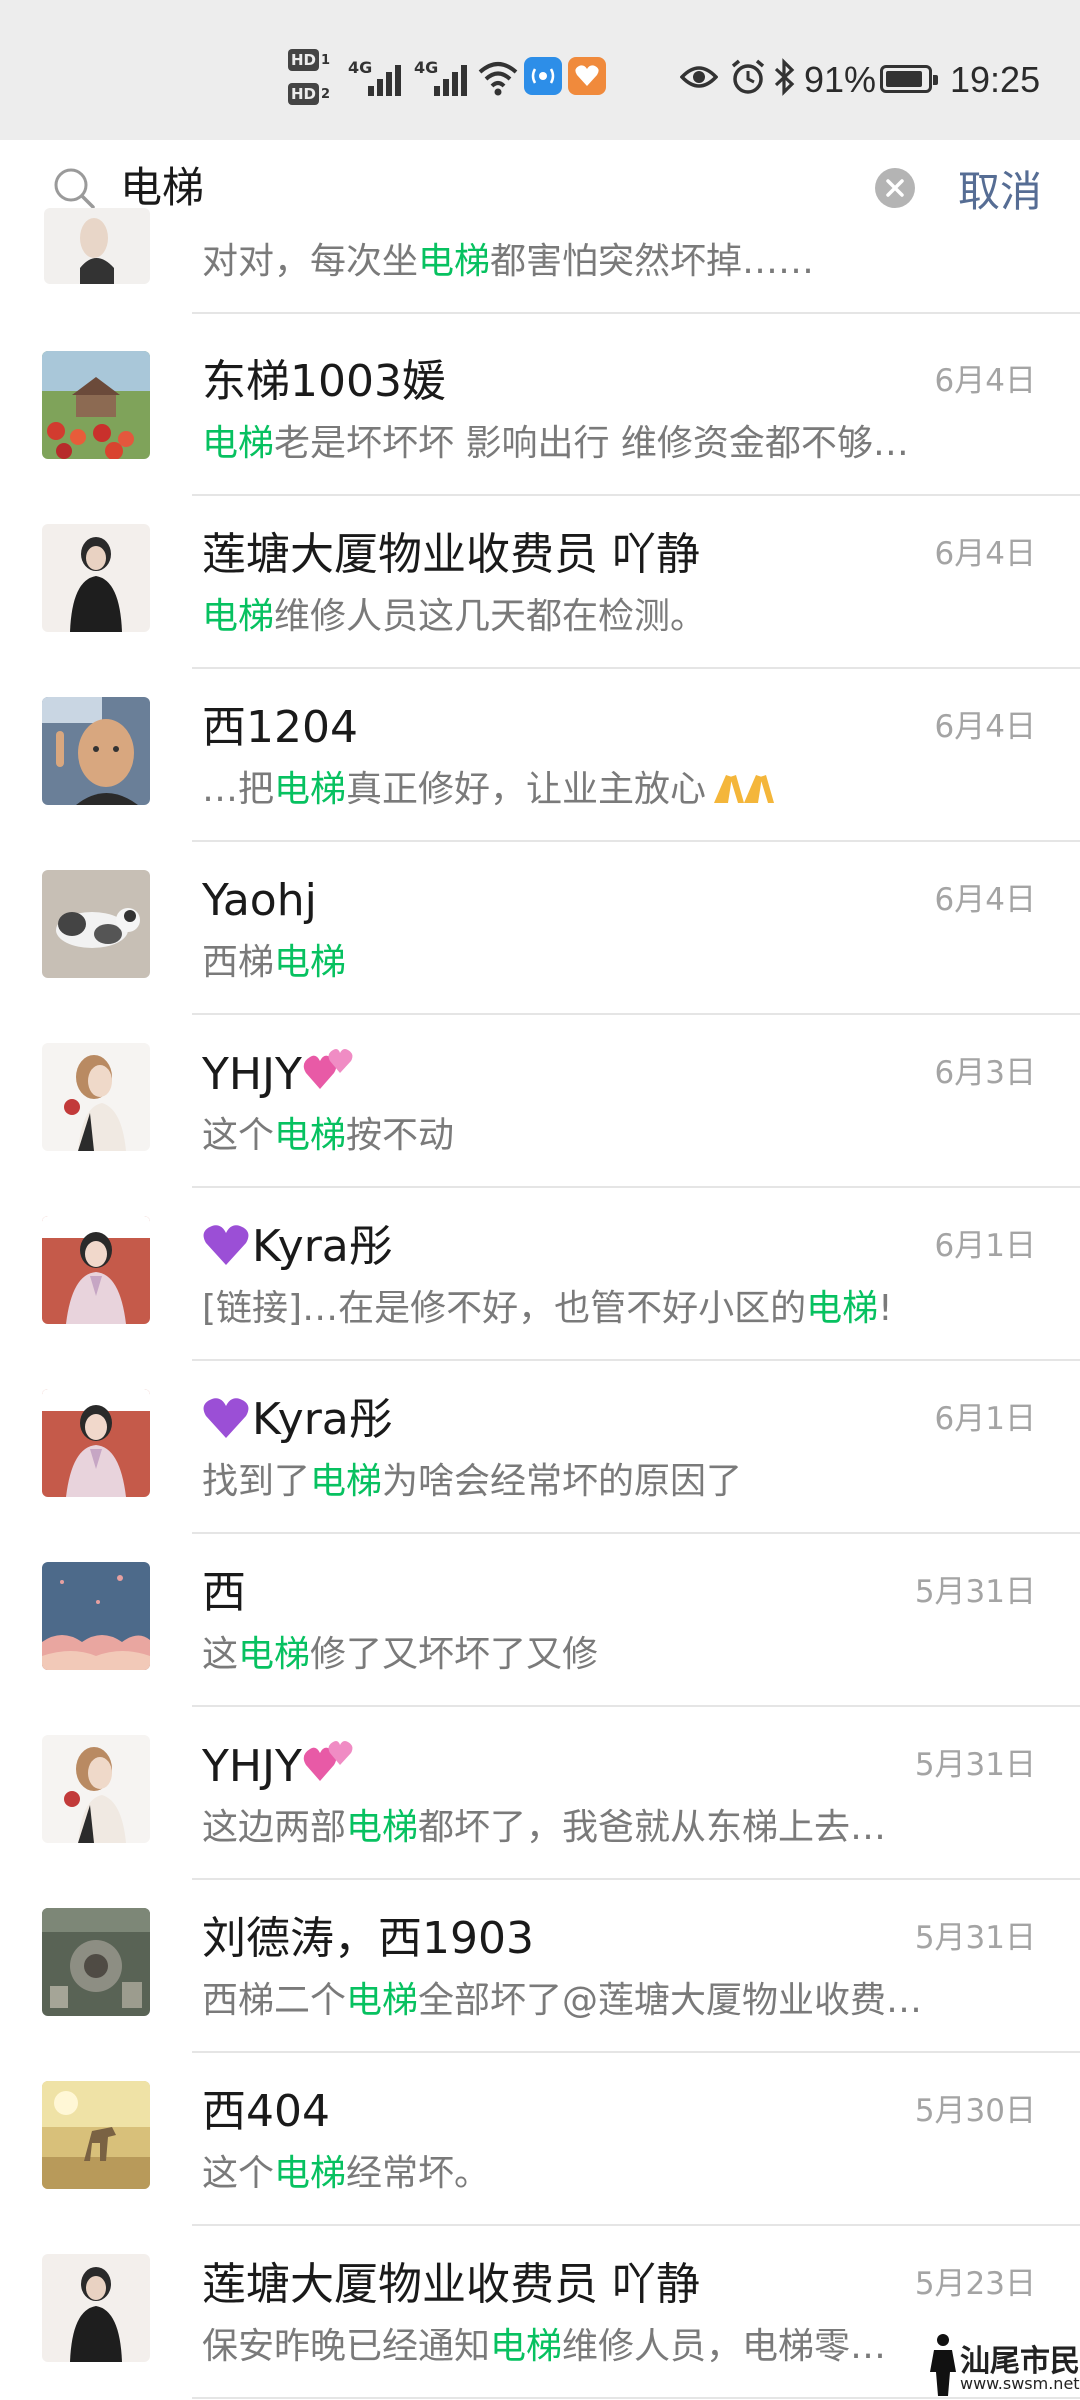 The image size is (1080, 2400). Describe the element at coordinates (540, 1621) in the screenshot. I see `search-result-row: 西 5月31日这电梯修了又坏坏了又修` at that location.